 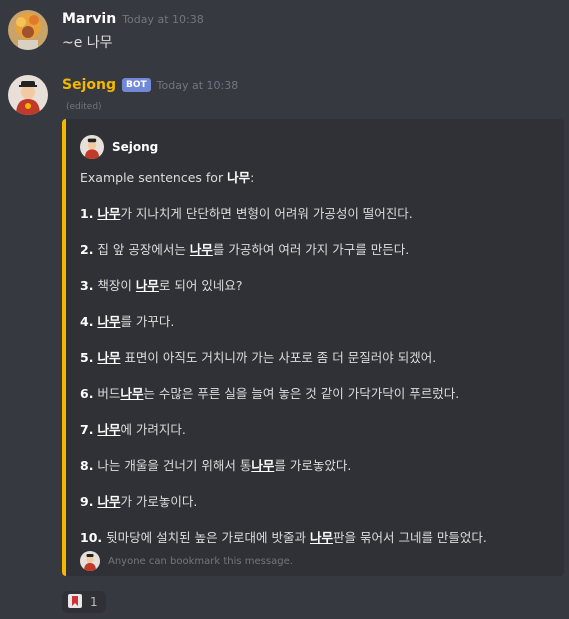 I want to click on sentence-number: 7., so click(x=87, y=429).